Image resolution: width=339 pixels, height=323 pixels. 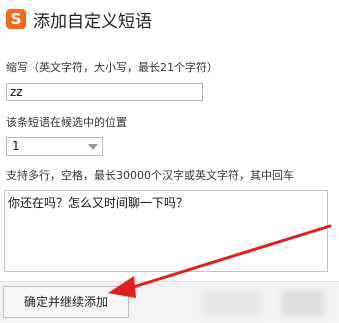 I want to click on abbreviation-label: 缩写（英文字符，大小写，最长21个字符）, so click(x=112, y=67).